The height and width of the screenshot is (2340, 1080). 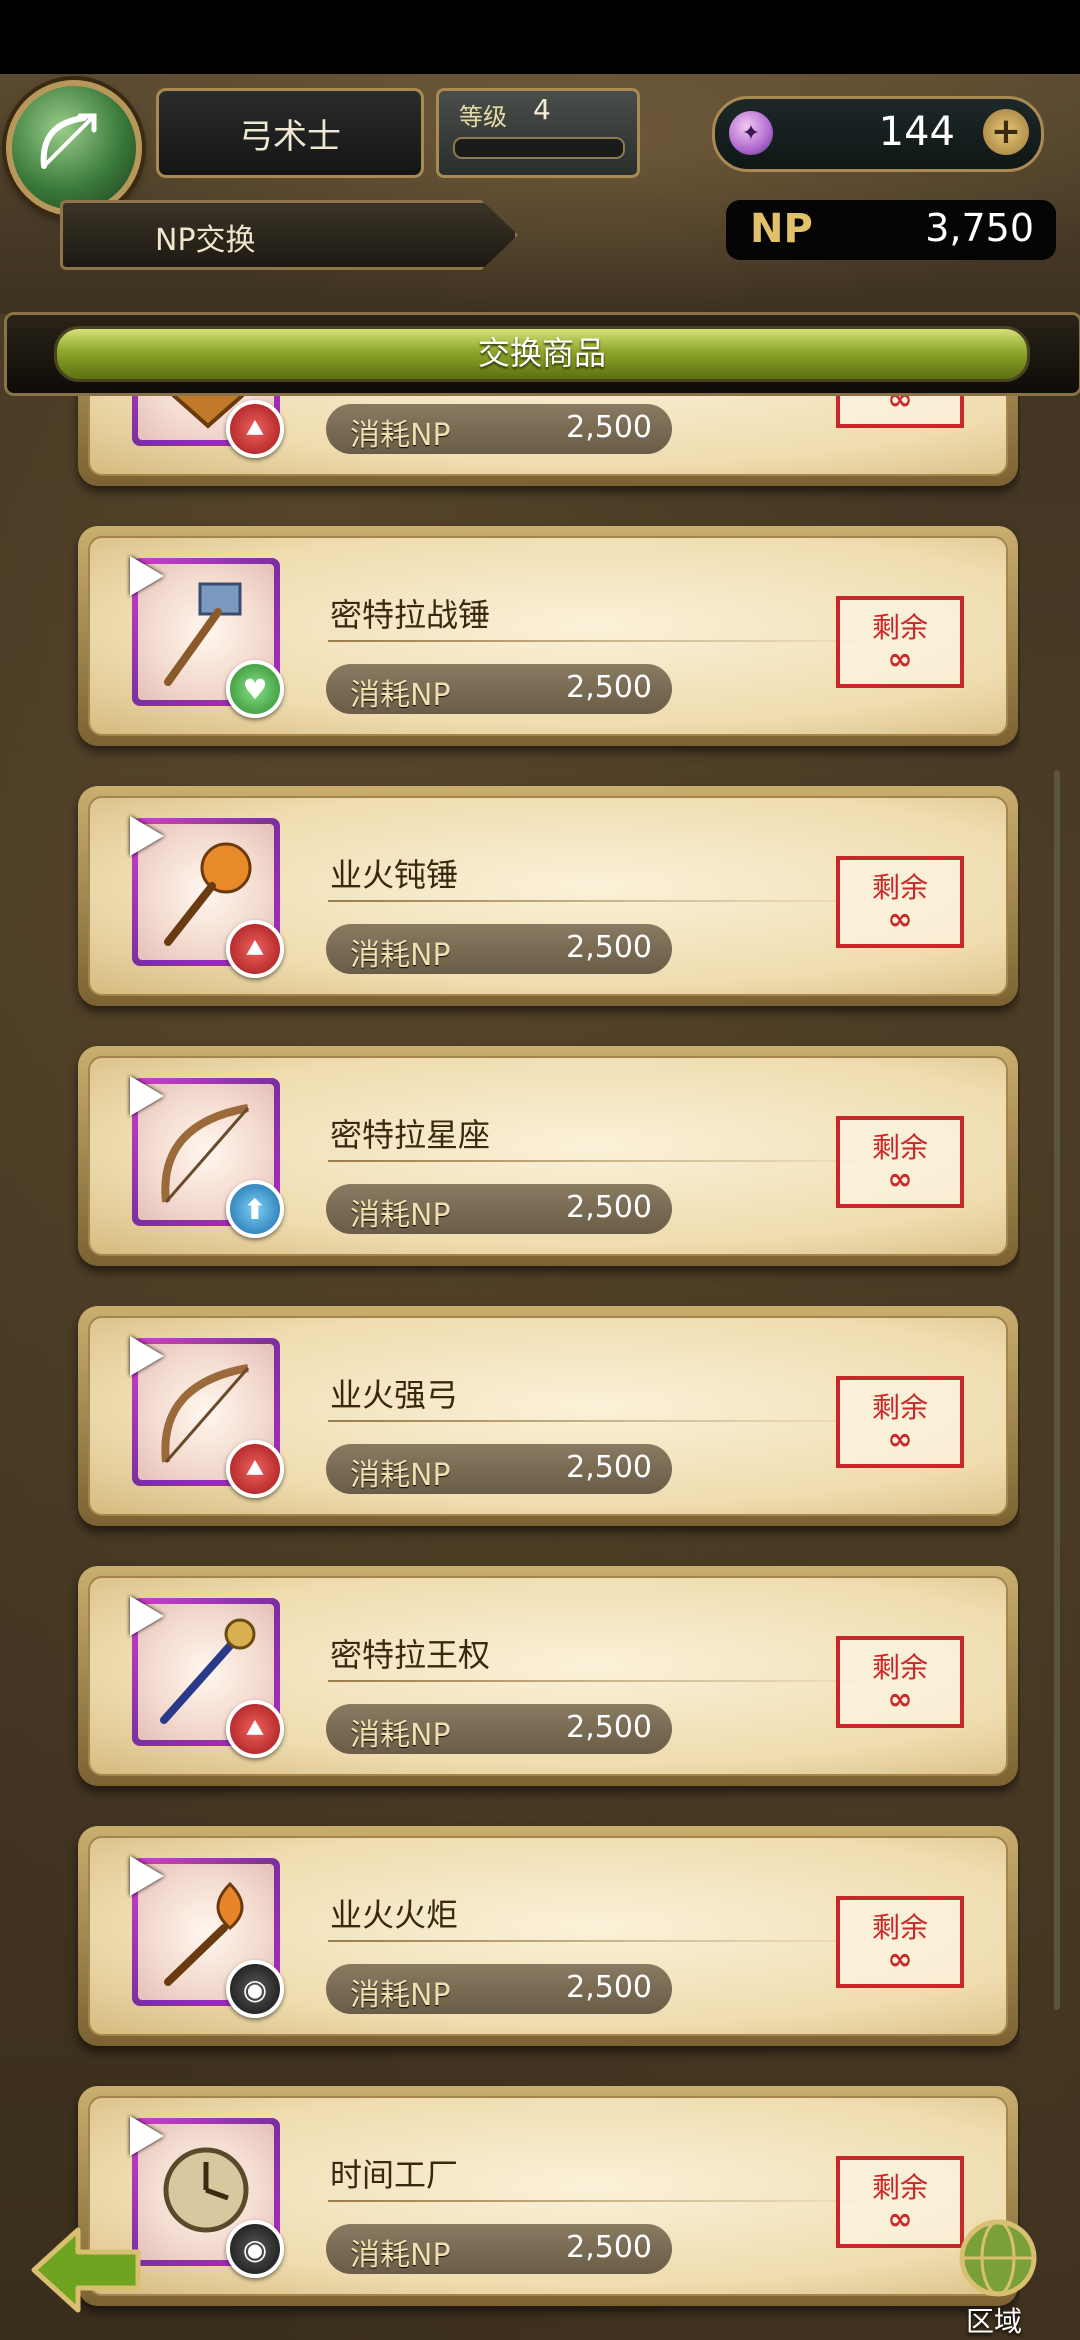 I want to click on item-panel: ◉ 业火火炬 消耗NP 2,500 剩余 ∞, so click(x=548, y=1936).